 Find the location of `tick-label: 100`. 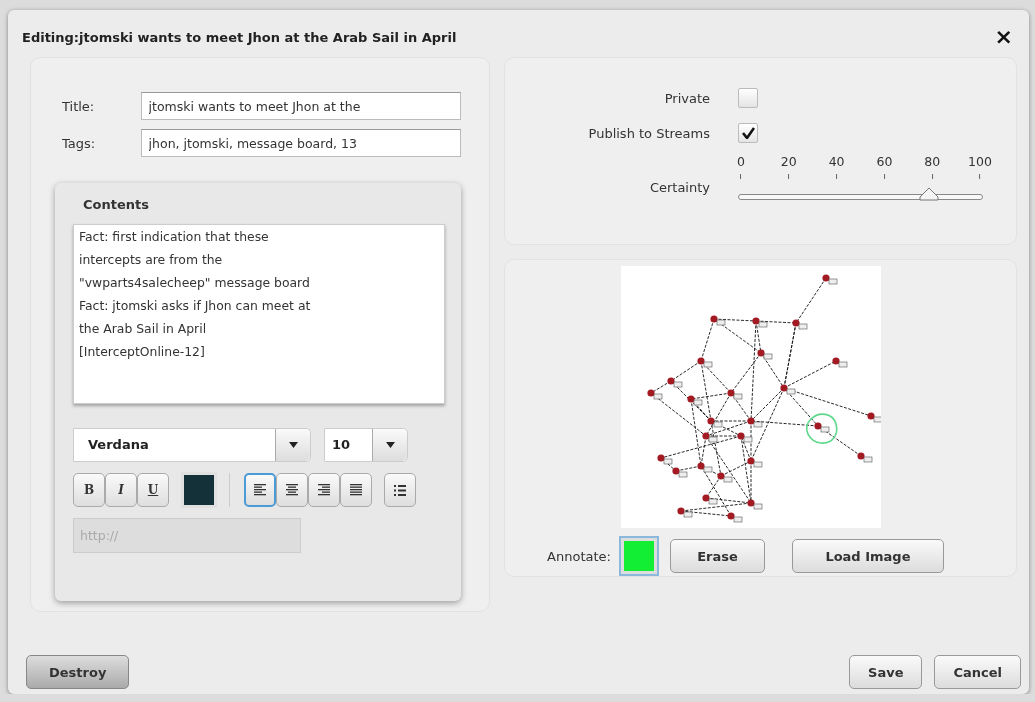

tick-label: 100 is located at coordinates (980, 161).